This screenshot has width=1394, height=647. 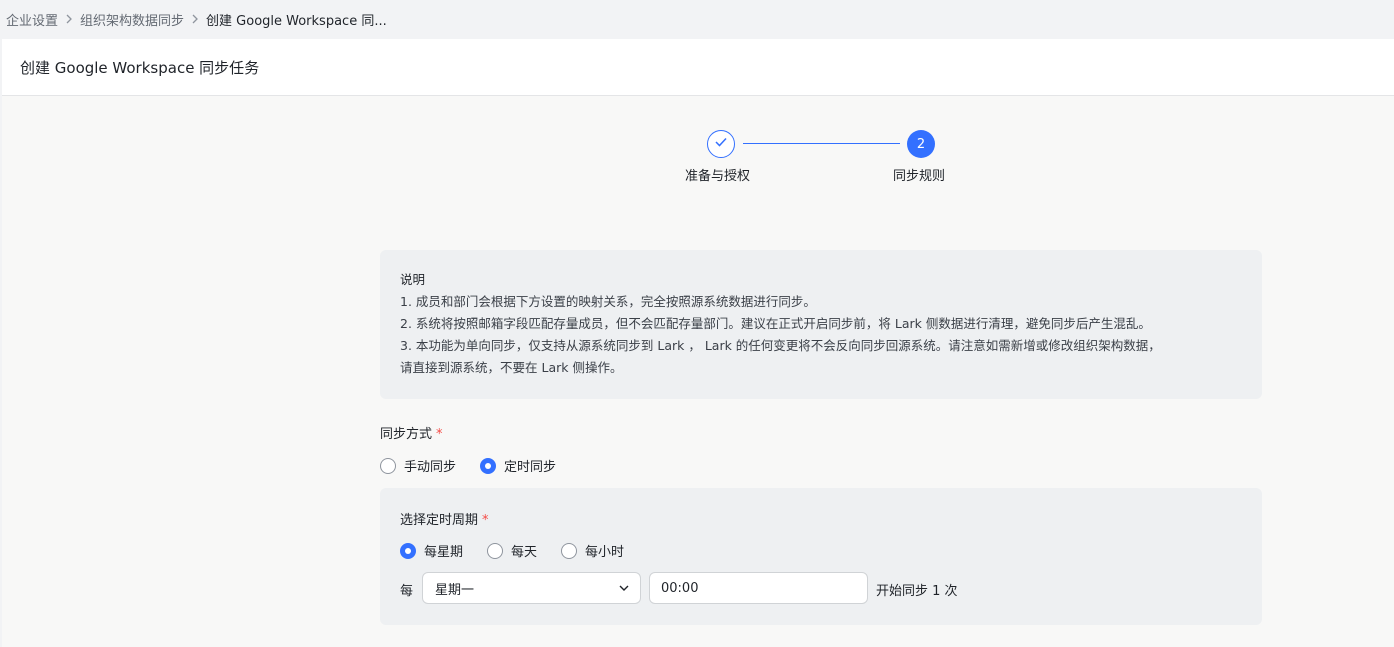 I want to click on breadcrumb-item-org-sync: 组织架构数据同步, so click(x=132, y=19).